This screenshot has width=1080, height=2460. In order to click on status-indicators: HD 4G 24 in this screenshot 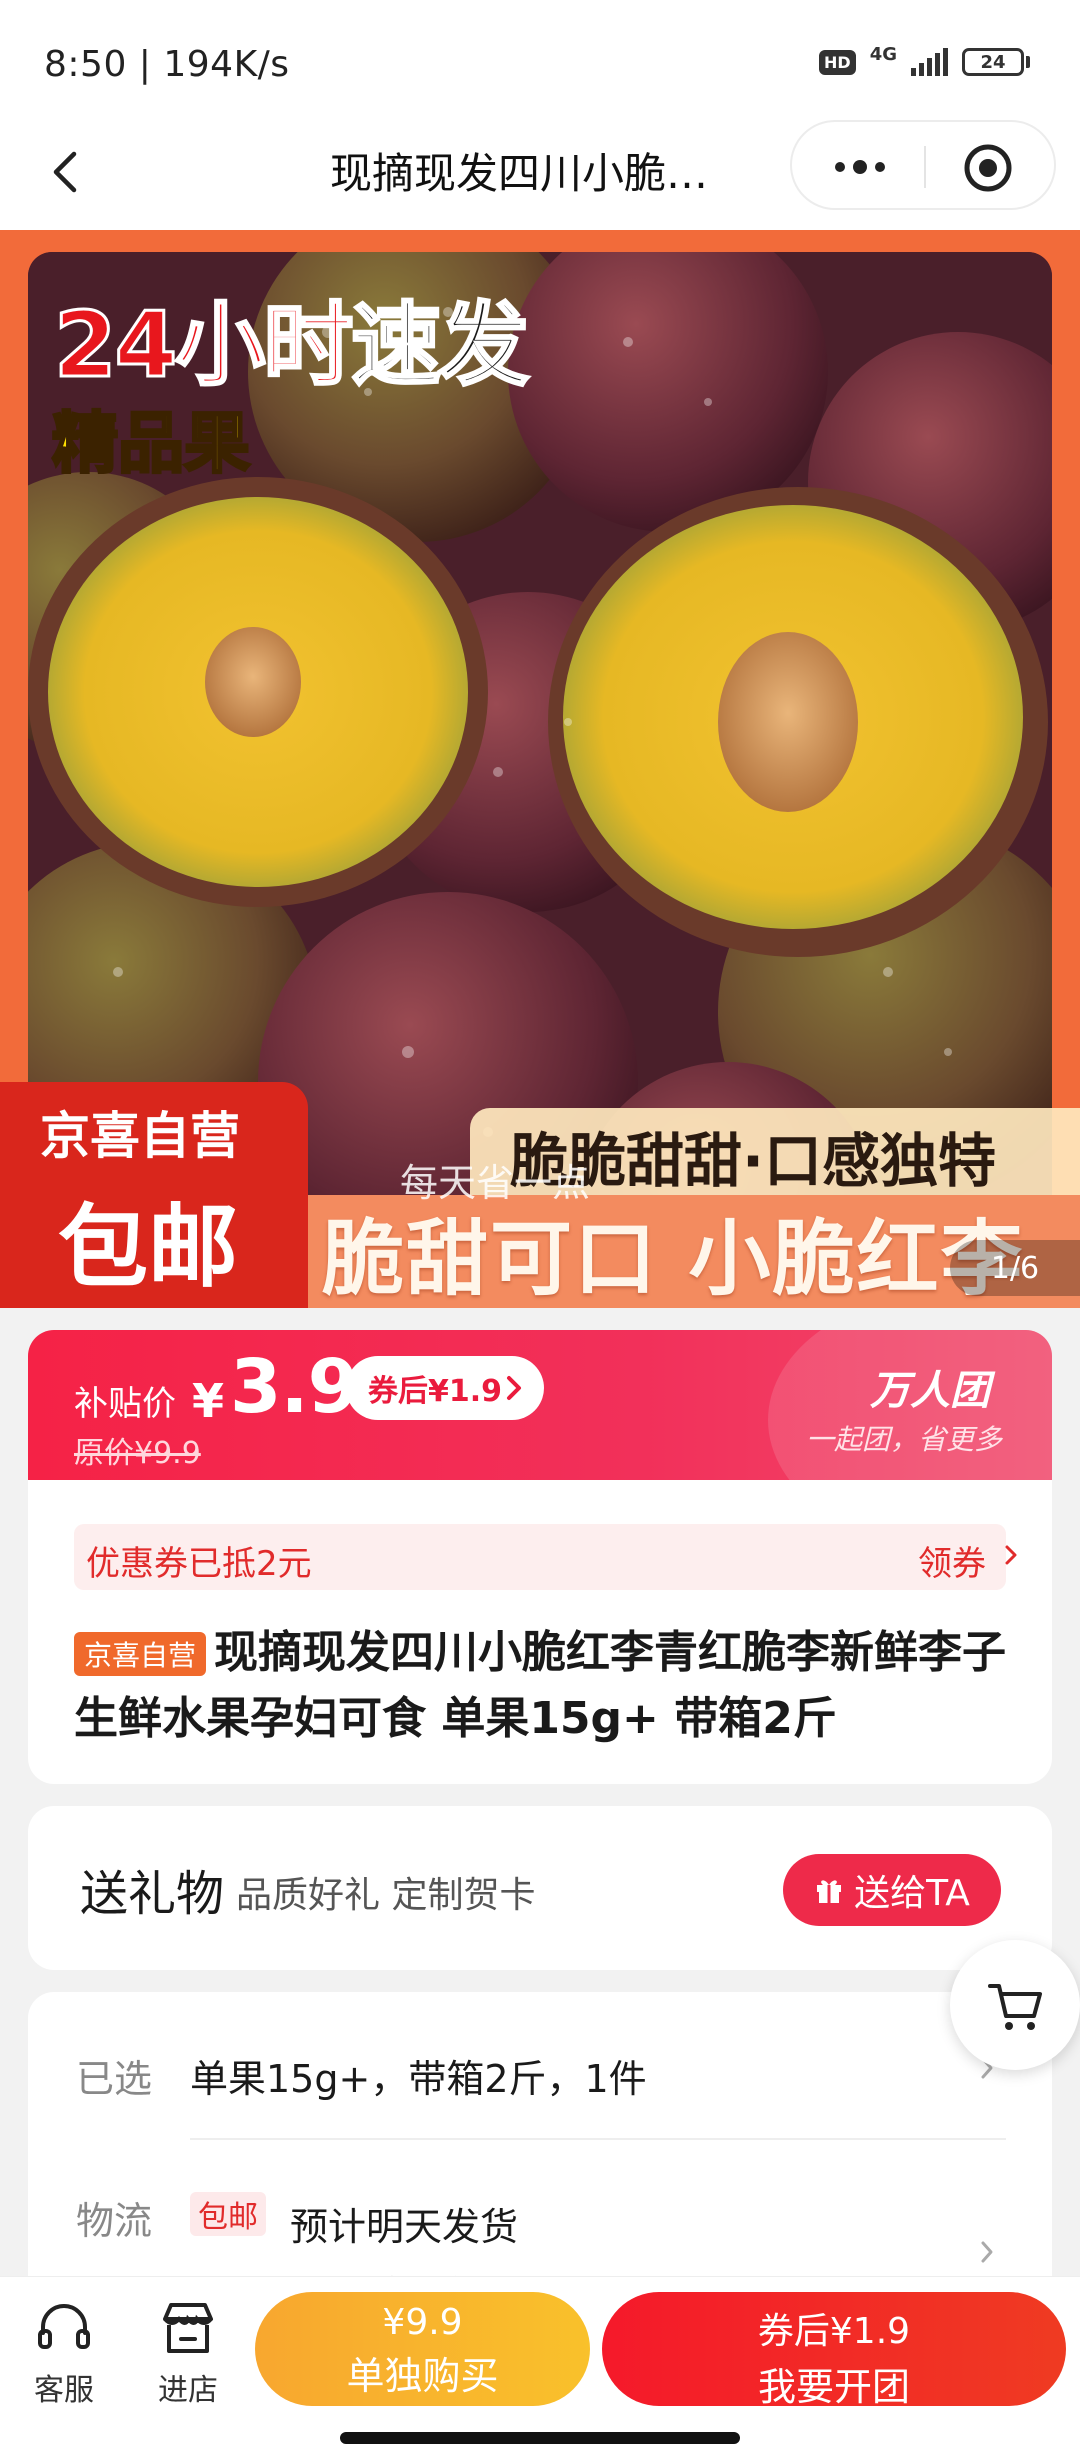, I will do `click(924, 60)`.